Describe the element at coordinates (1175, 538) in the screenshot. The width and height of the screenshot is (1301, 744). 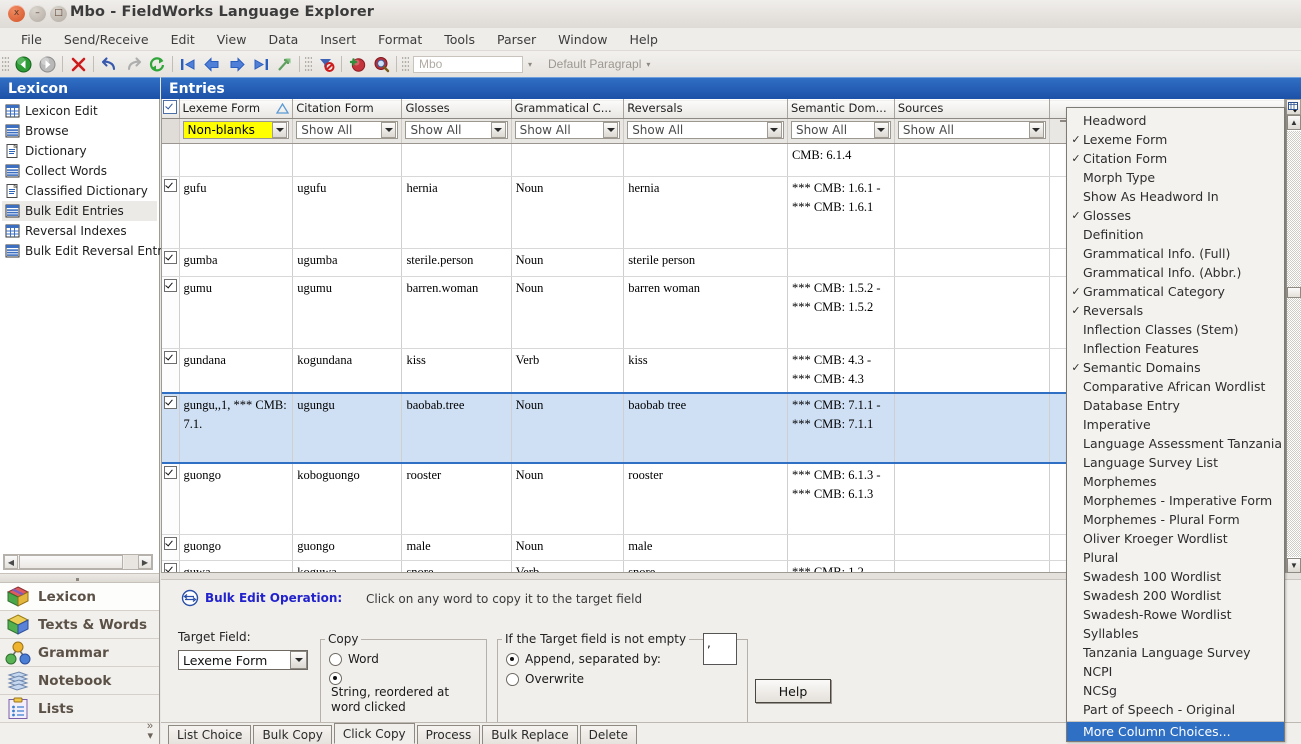
I see `menu-item-oliver-kroeger-wordlist: Oliver Kroeger Wordlist` at that location.